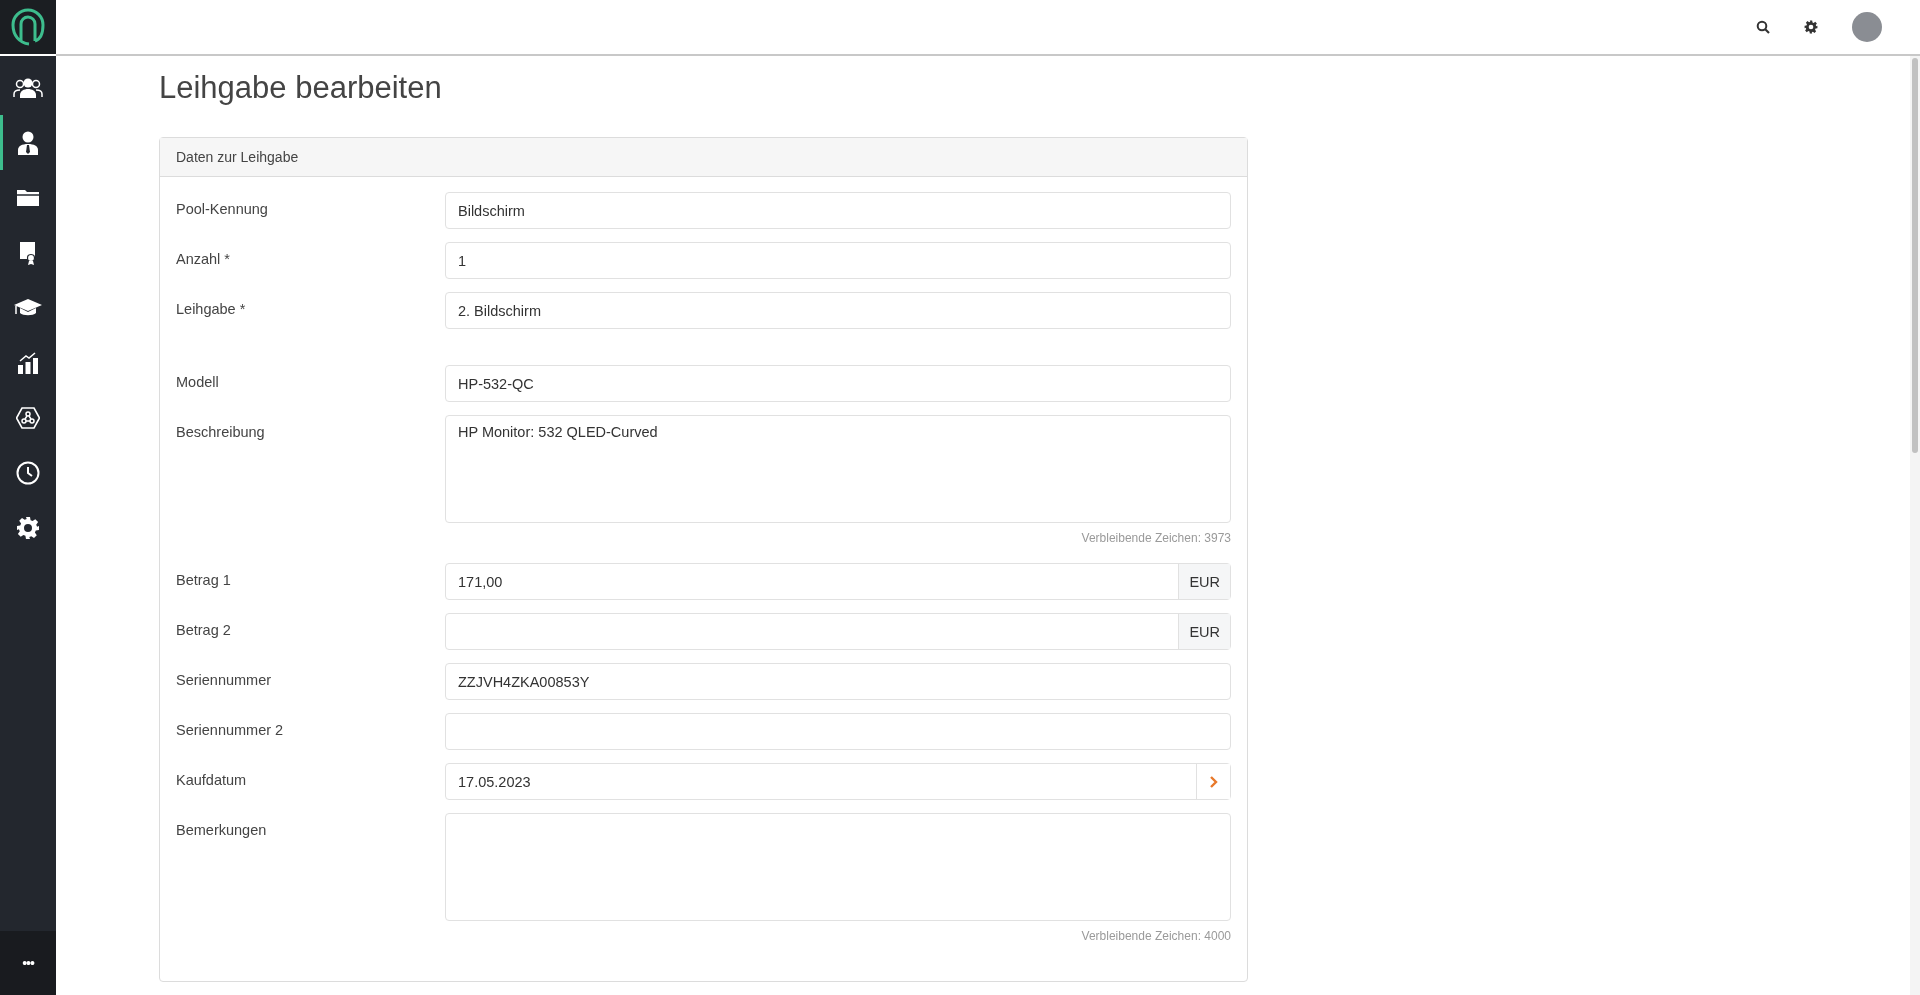 The image size is (1920, 995). I want to click on amount-input: 171,00, so click(812, 581).